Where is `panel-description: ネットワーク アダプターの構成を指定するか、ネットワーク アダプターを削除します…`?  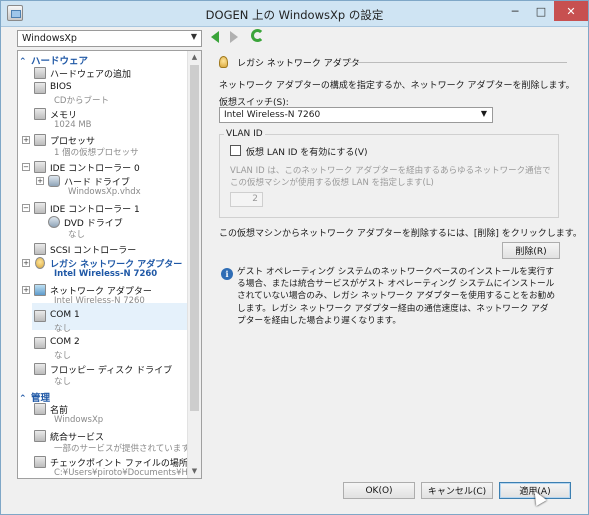 panel-description: ネットワーク アダプターの構成を指定するか、ネットワーク アダプターを削除します… is located at coordinates (397, 86).